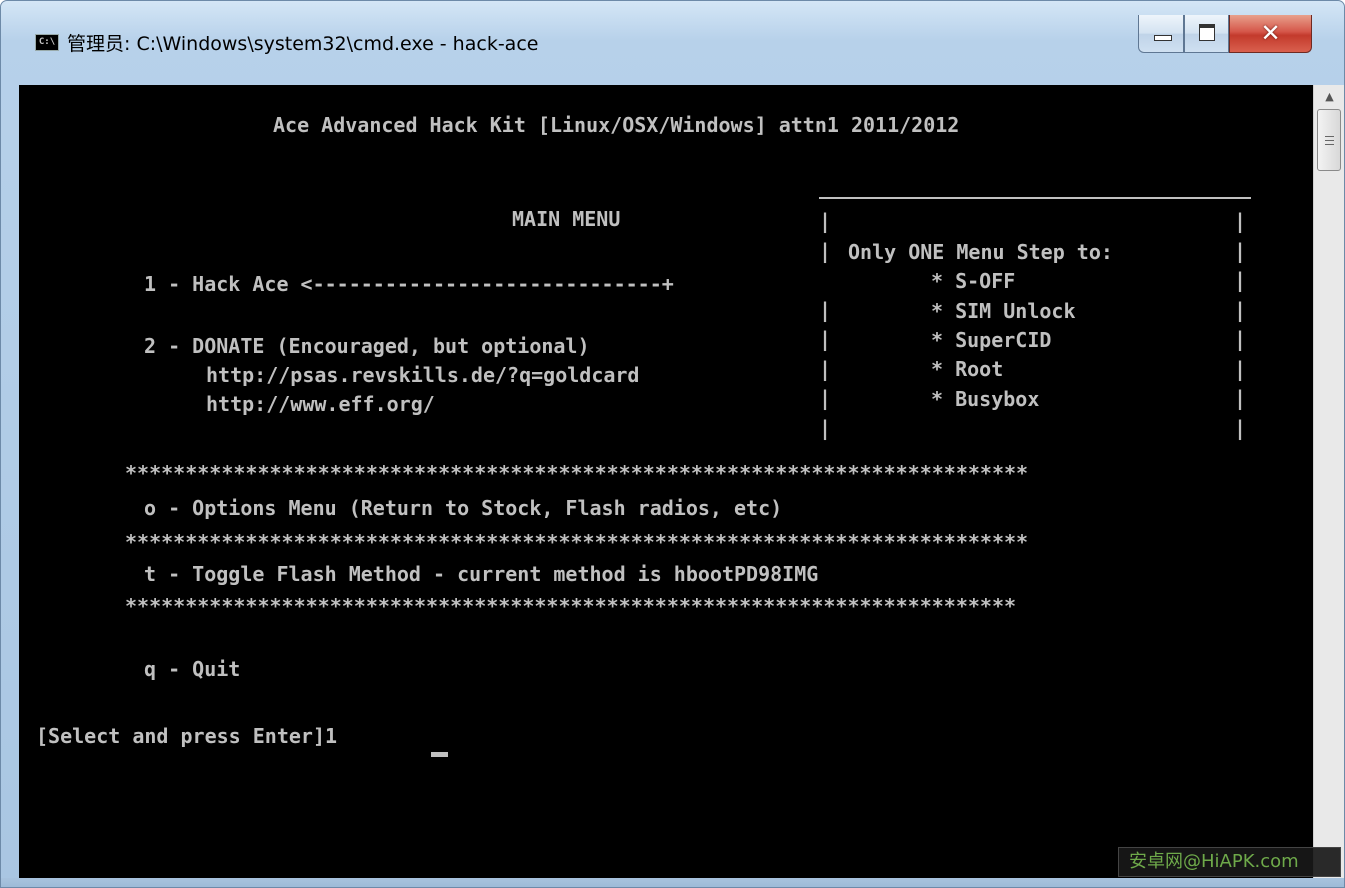 The height and width of the screenshot is (888, 1345). Describe the element at coordinates (566, 219) in the screenshot. I see `main-menu-heading: MAIN MENU` at that location.